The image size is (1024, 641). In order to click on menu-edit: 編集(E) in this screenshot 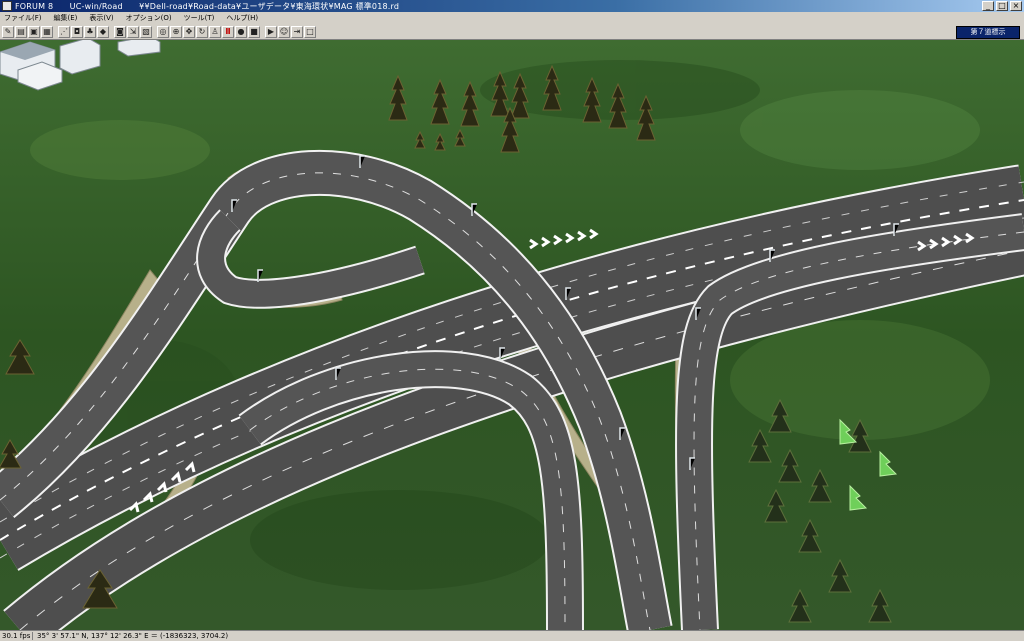, I will do `click(68, 18)`.